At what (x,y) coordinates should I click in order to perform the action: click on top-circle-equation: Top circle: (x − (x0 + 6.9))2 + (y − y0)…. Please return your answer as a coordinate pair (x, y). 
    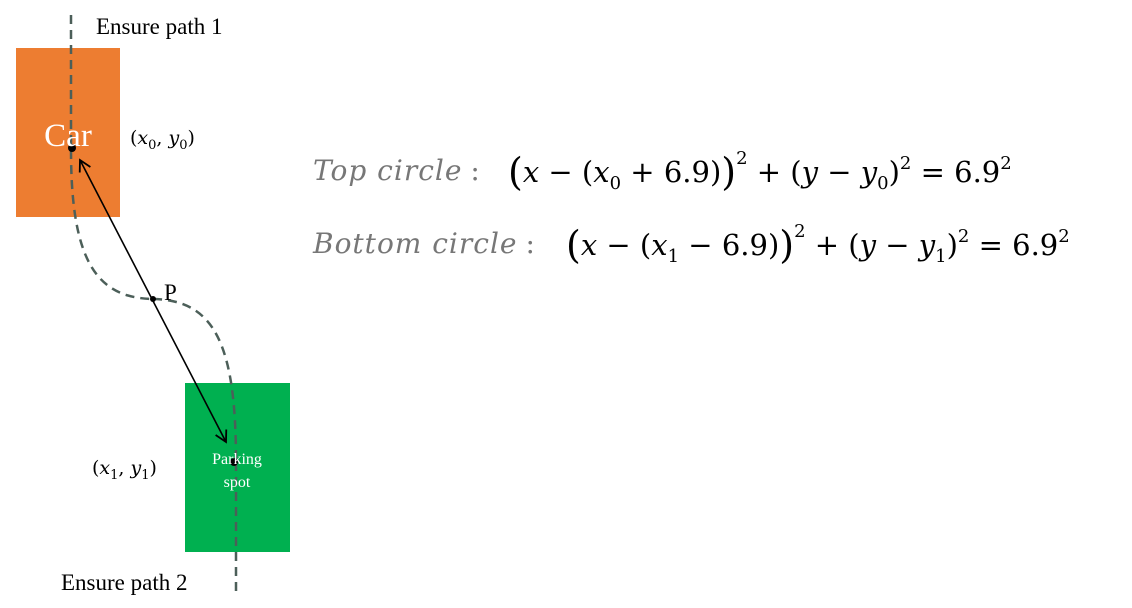
    Looking at the image, I should click on (662, 171).